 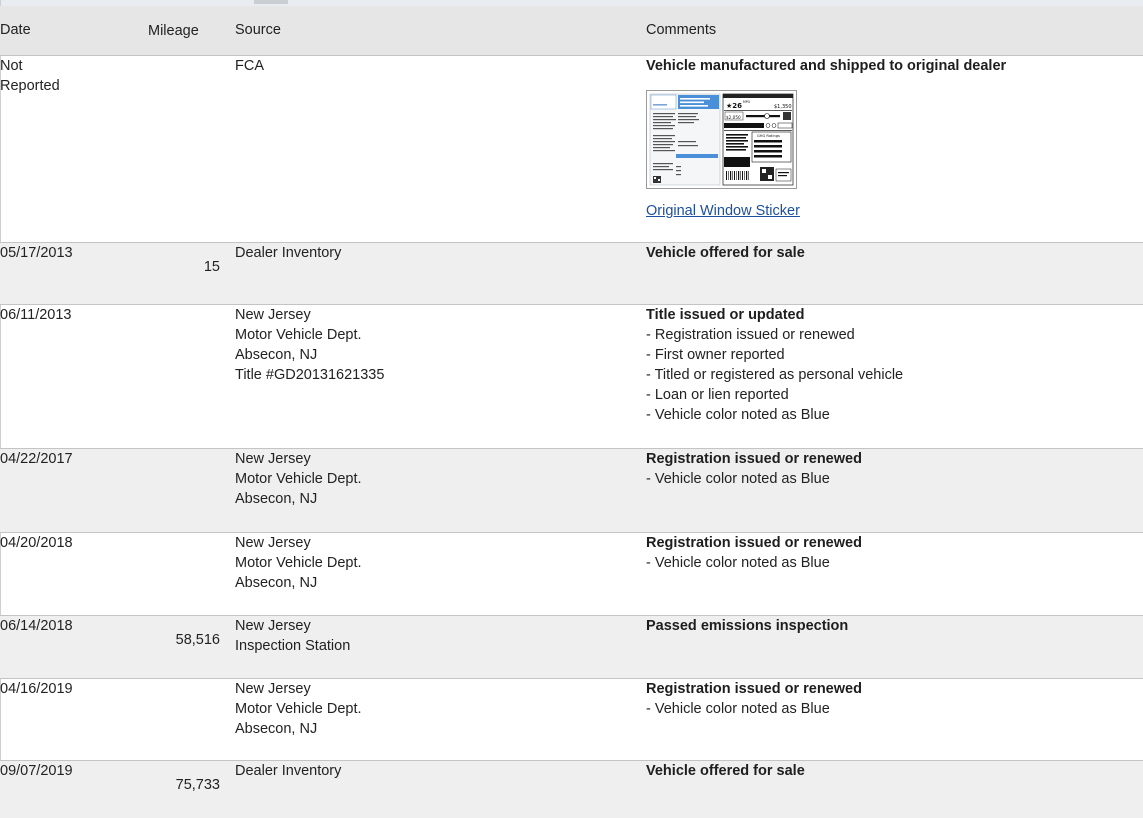 I want to click on top-strip-tab, so click(x=271, y=2).